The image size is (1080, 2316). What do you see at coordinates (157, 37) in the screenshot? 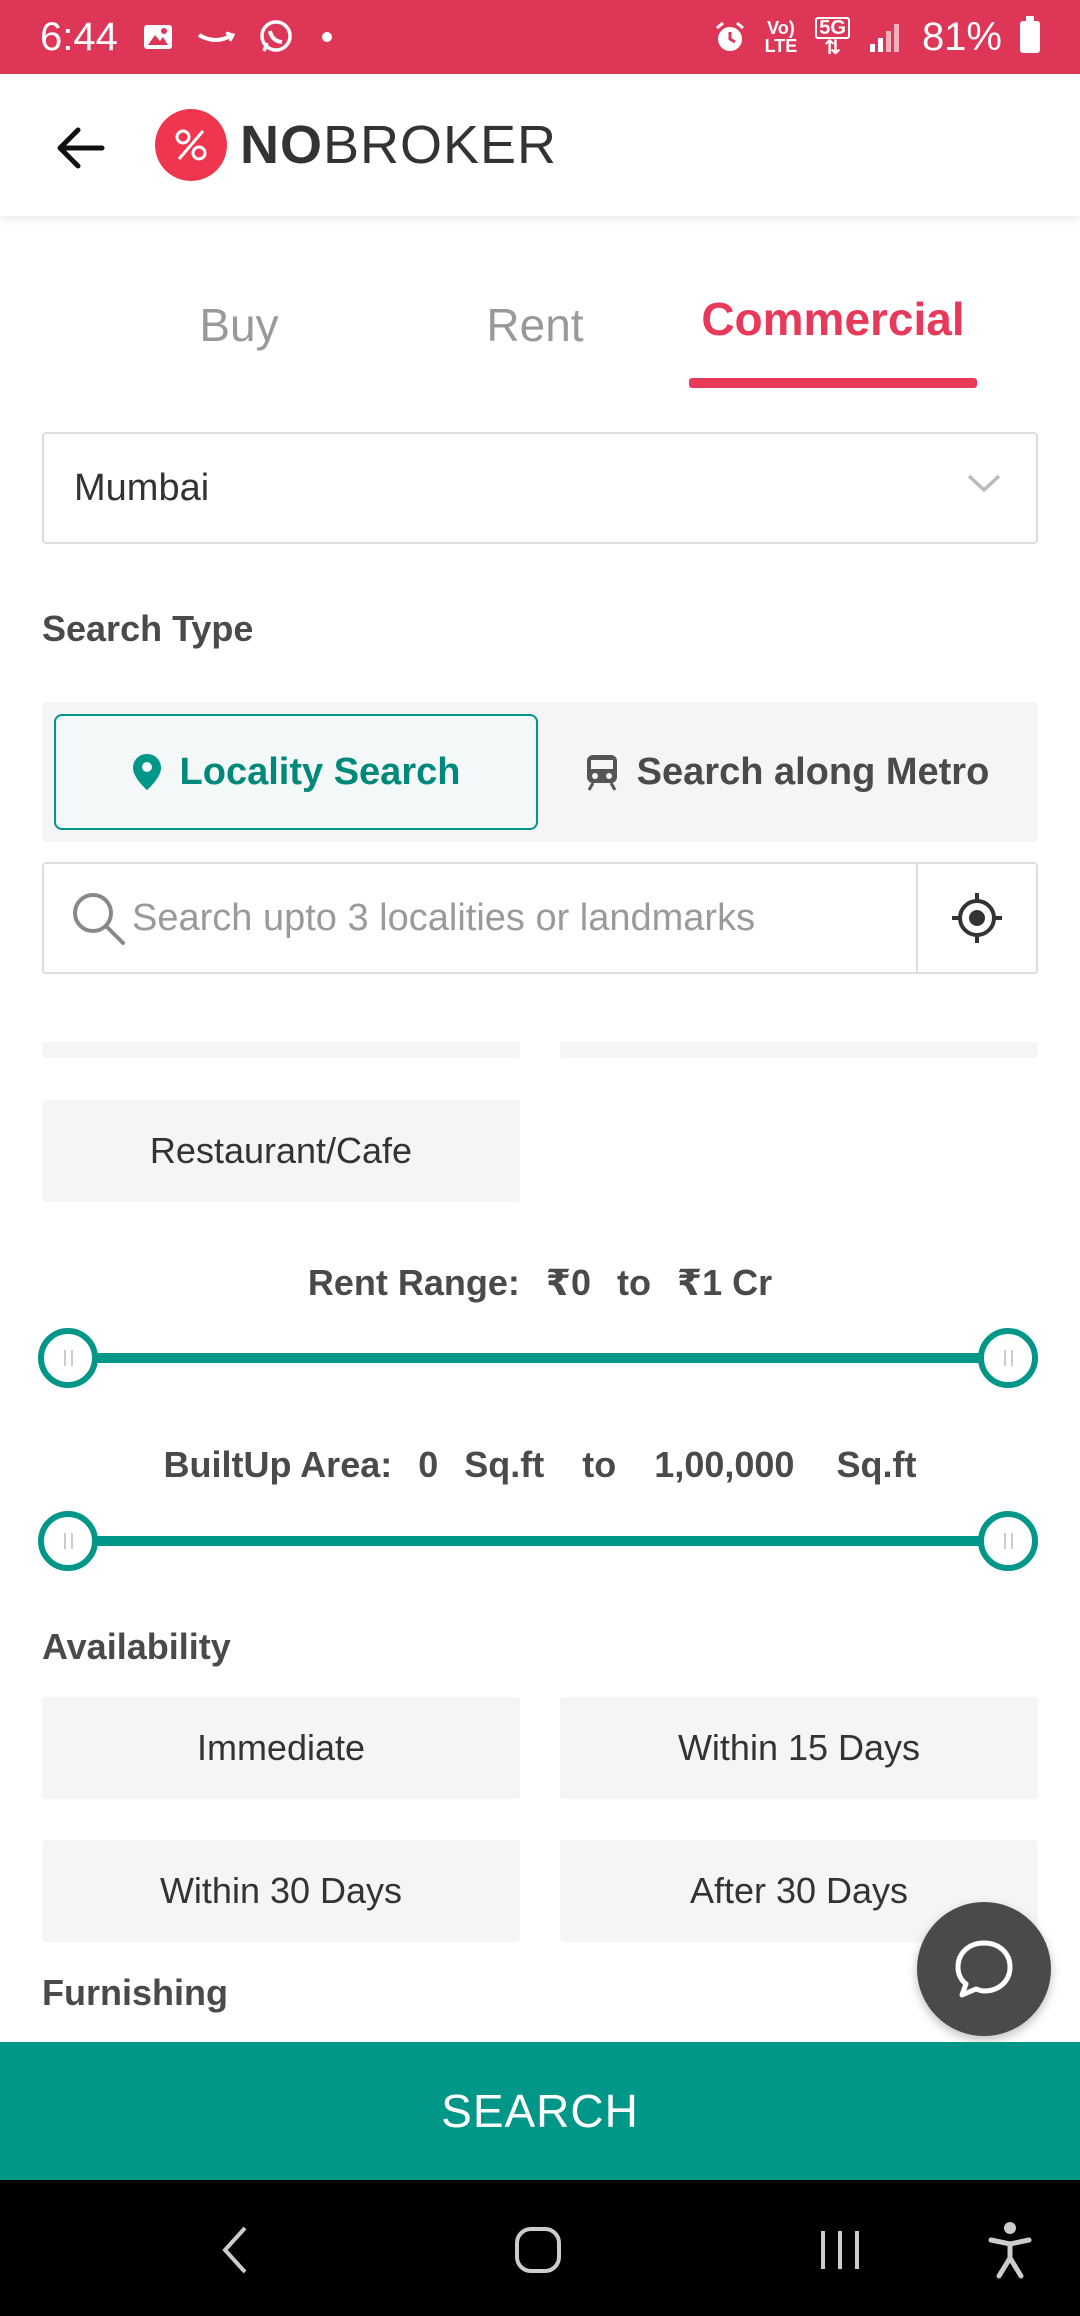
I see `gallery-icon` at bounding box center [157, 37].